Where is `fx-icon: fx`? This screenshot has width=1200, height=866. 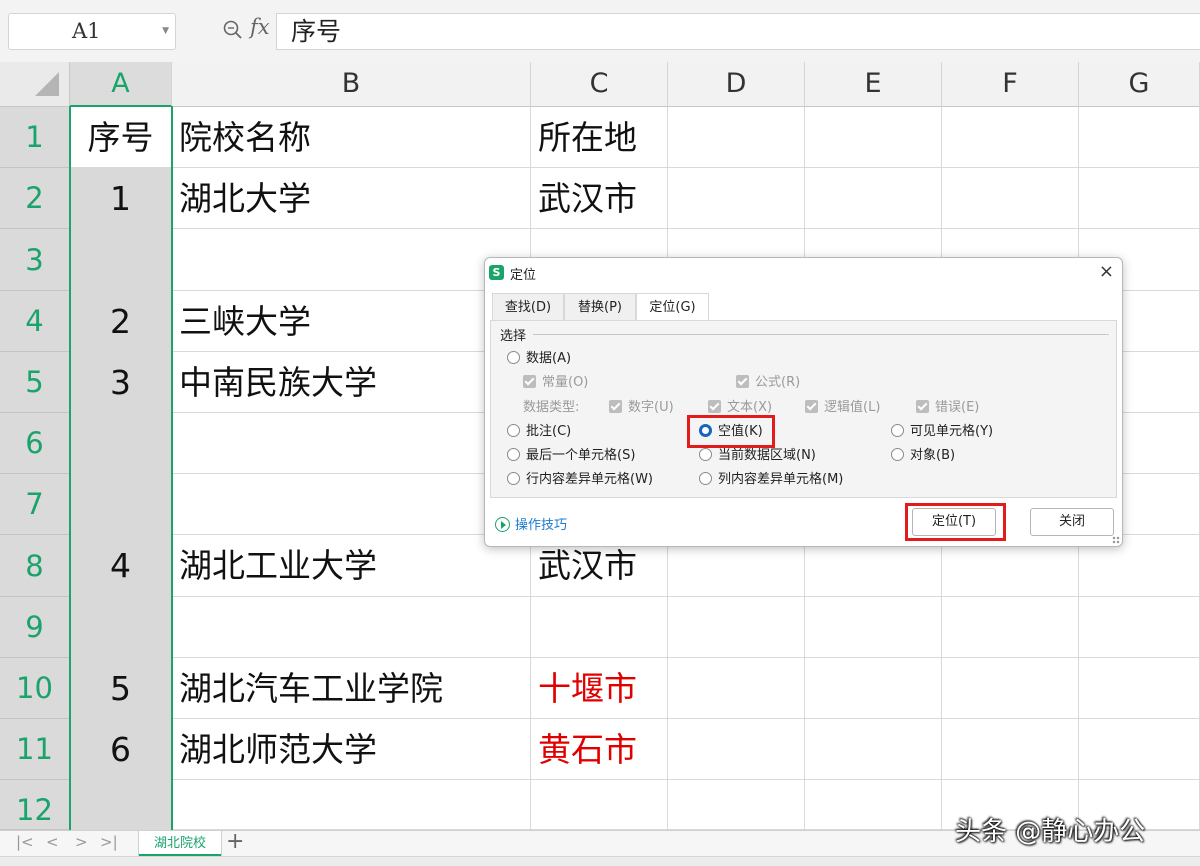
fx-icon: fx is located at coordinates (260, 27).